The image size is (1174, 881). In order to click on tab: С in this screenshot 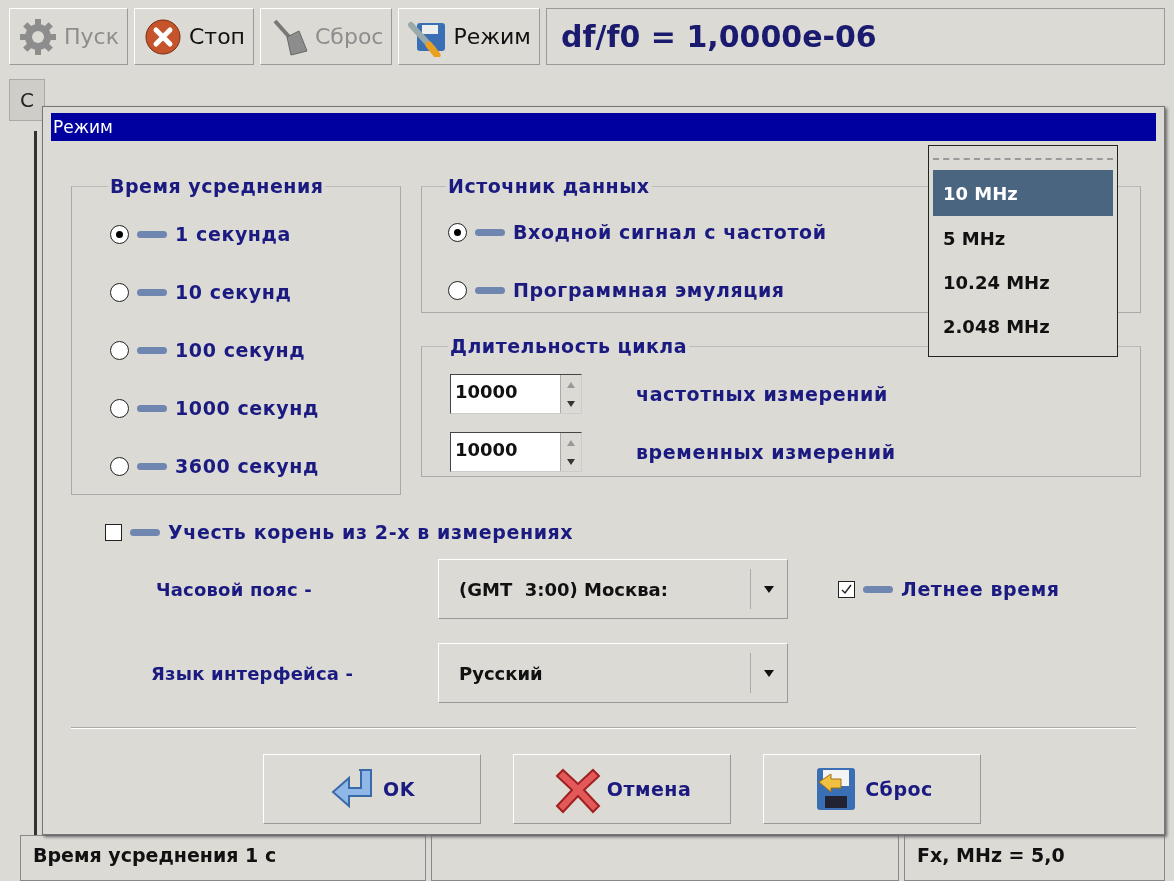, I will do `click(27, 100)`.